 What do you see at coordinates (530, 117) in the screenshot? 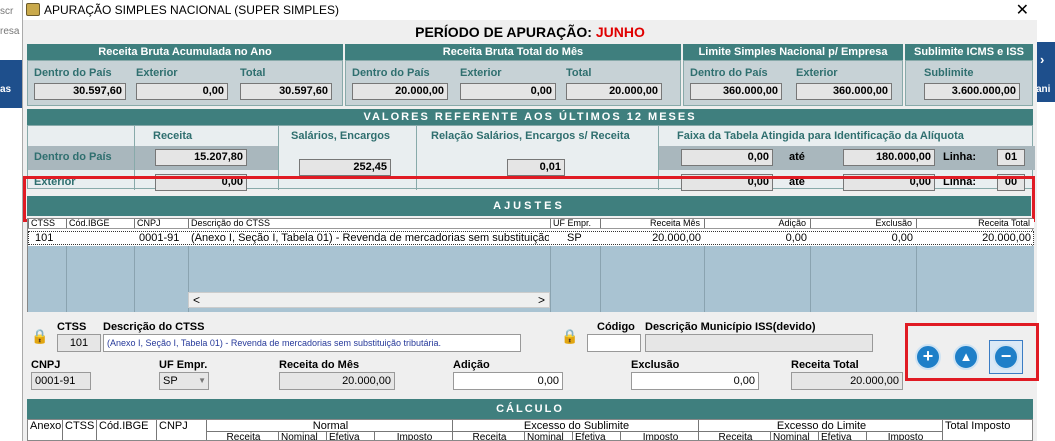
I see `ultimos12-title: VALORES REFERENTE AOS ÚLTIMOS 12 MESES` at bounding box center [530, 117].